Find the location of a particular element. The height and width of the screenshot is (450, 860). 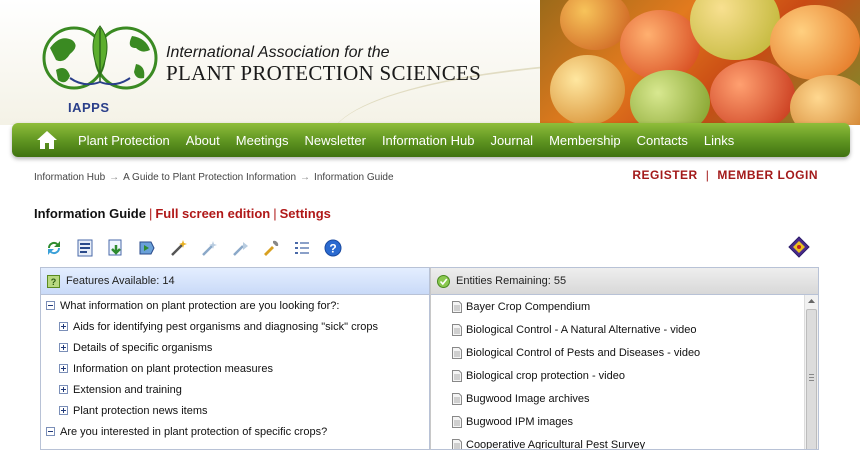

nav-meetings: Meetings is located at coordinates (262, 140).